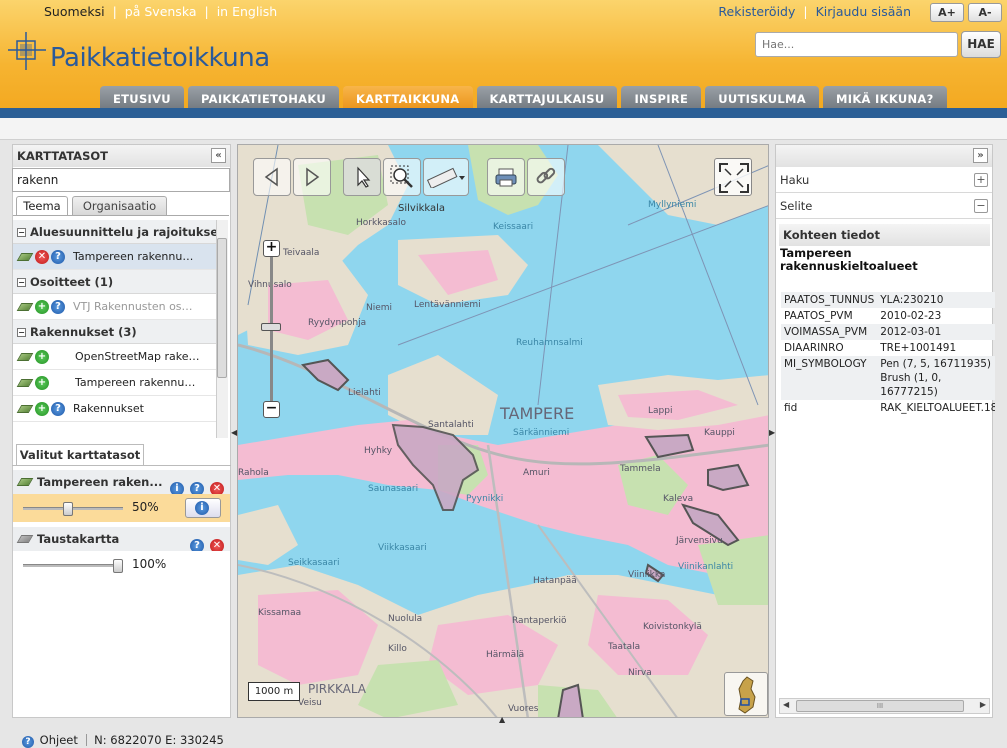 The image size is (1007, 748). What do you see at coordinates (985, 12) in the screenshot?
I see `font-smaller-button: A-` at bounding box center [985, 12].